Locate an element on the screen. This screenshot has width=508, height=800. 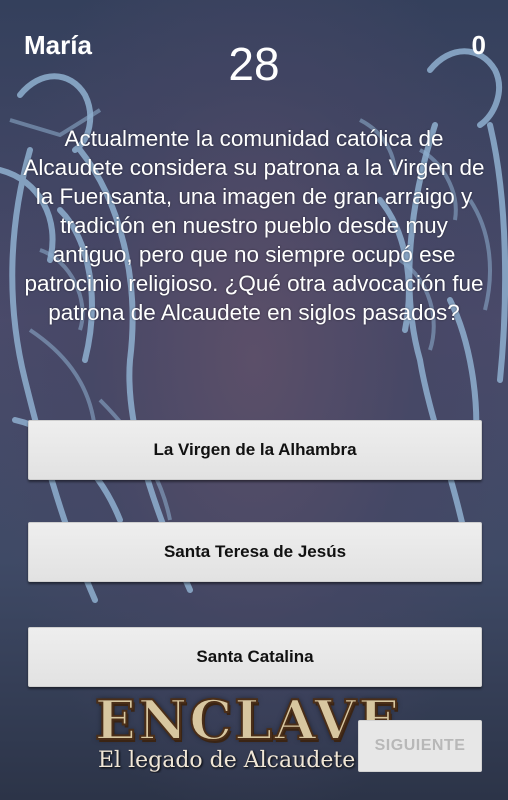
next-button: SIGUIENTE is located at coordinates (420, 746).